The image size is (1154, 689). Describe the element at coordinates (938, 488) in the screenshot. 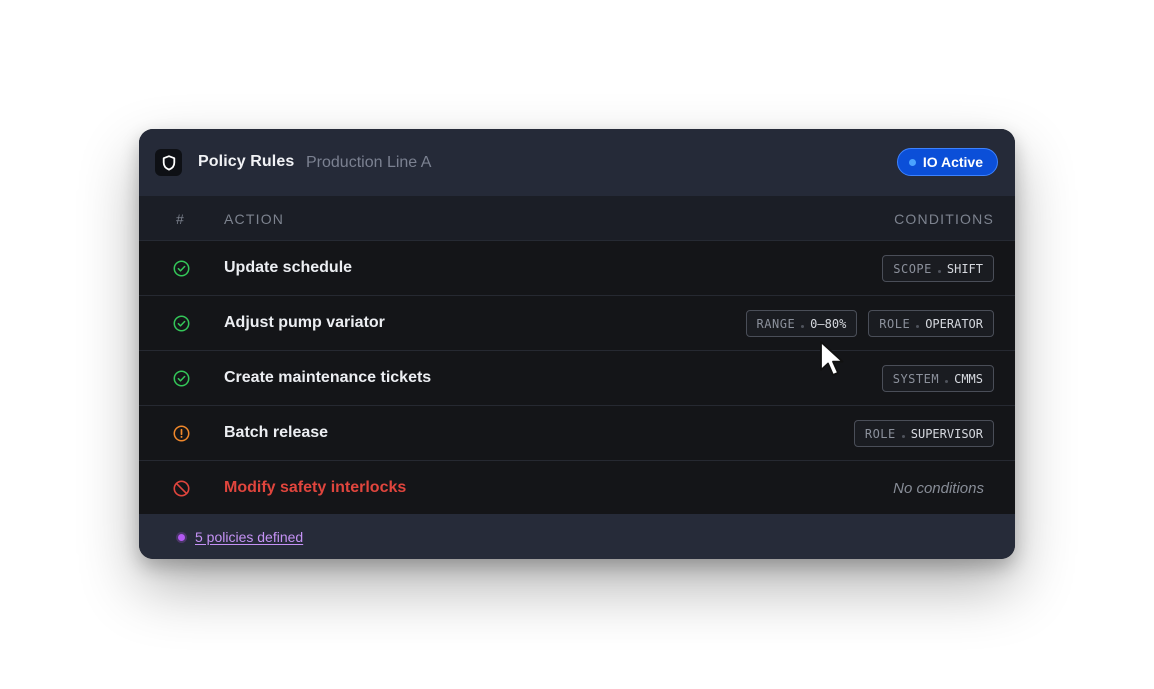

I see `no-conditions-text: No conditions` at that location.